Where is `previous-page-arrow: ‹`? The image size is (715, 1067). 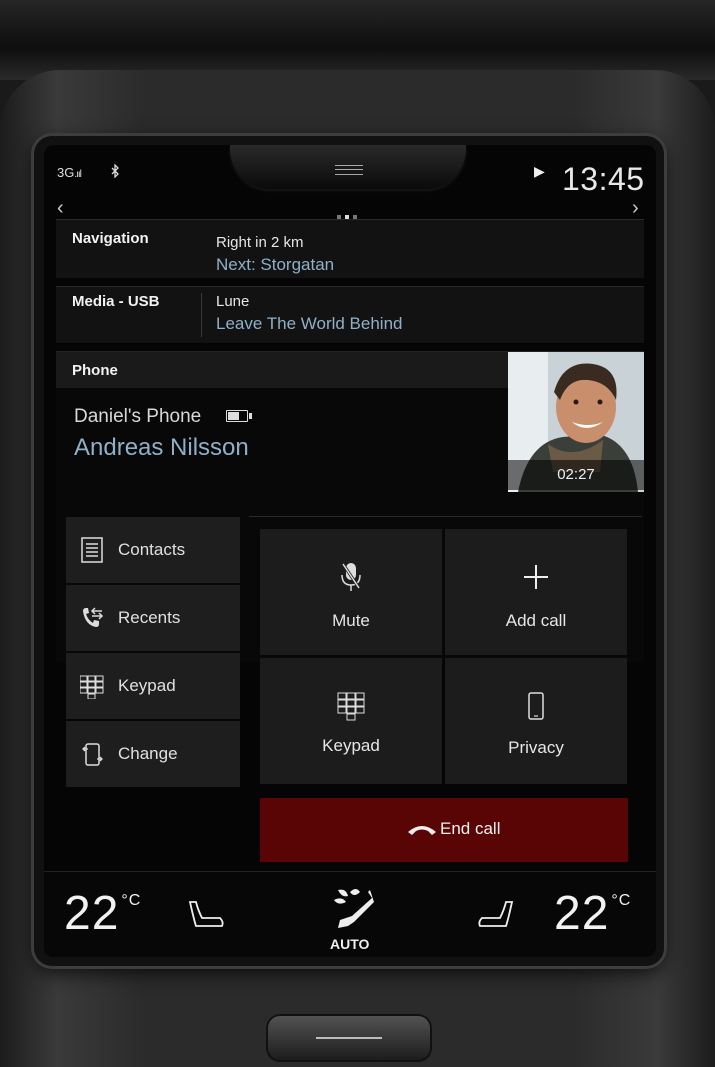 previous-page-arrow: ‹ is located at coordinates (60, 208).